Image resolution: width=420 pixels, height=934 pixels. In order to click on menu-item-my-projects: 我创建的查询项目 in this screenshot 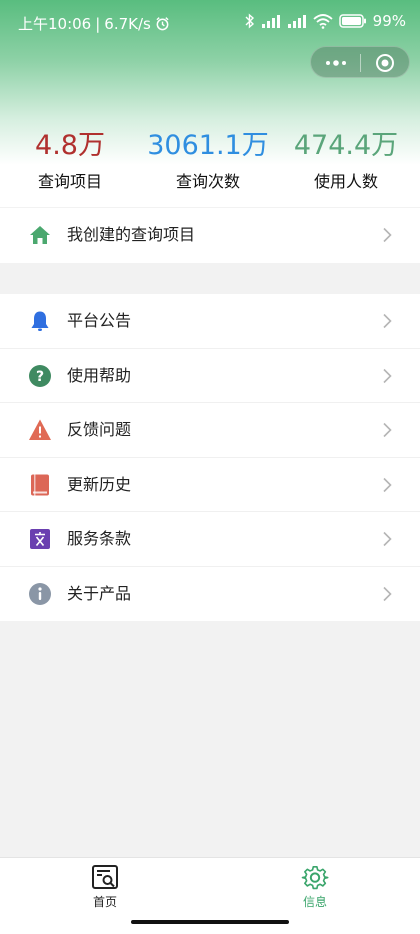, I will do `click(210, 235)`.